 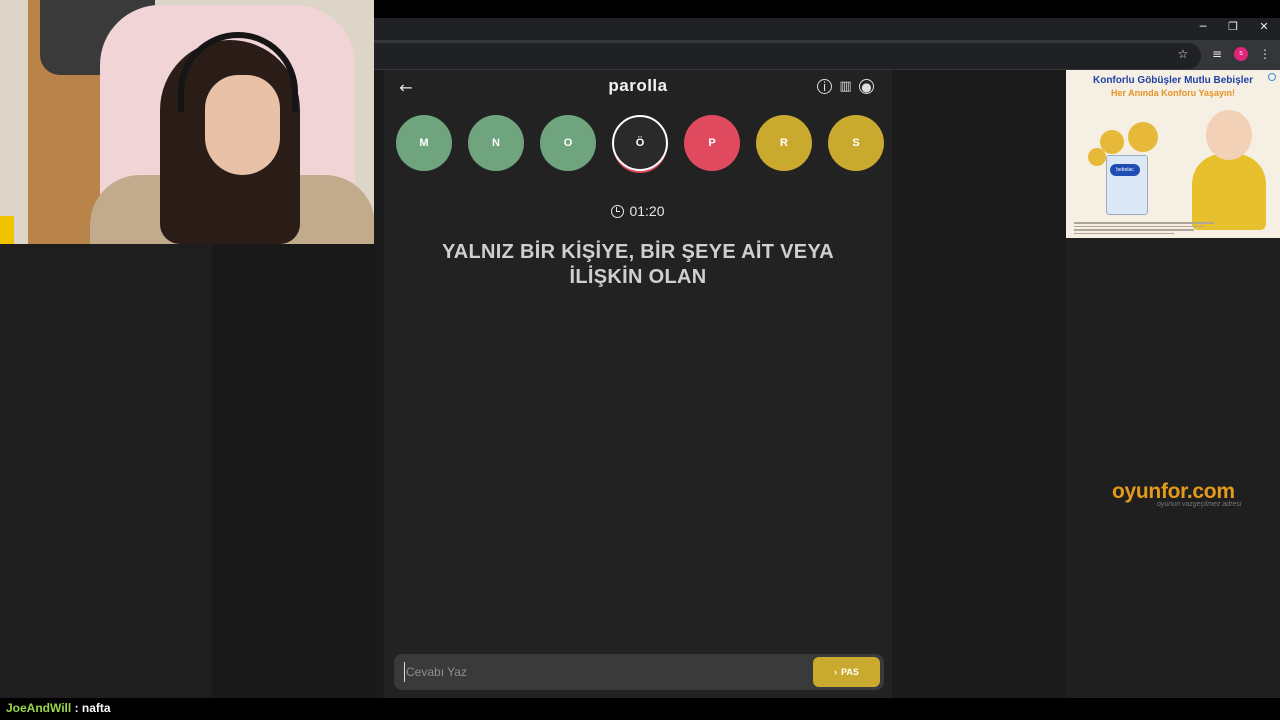 What do you see at coordinates (1144, 228) in the screenshot?
I see `ad-fine-print` at bounding box center [1144, 228].